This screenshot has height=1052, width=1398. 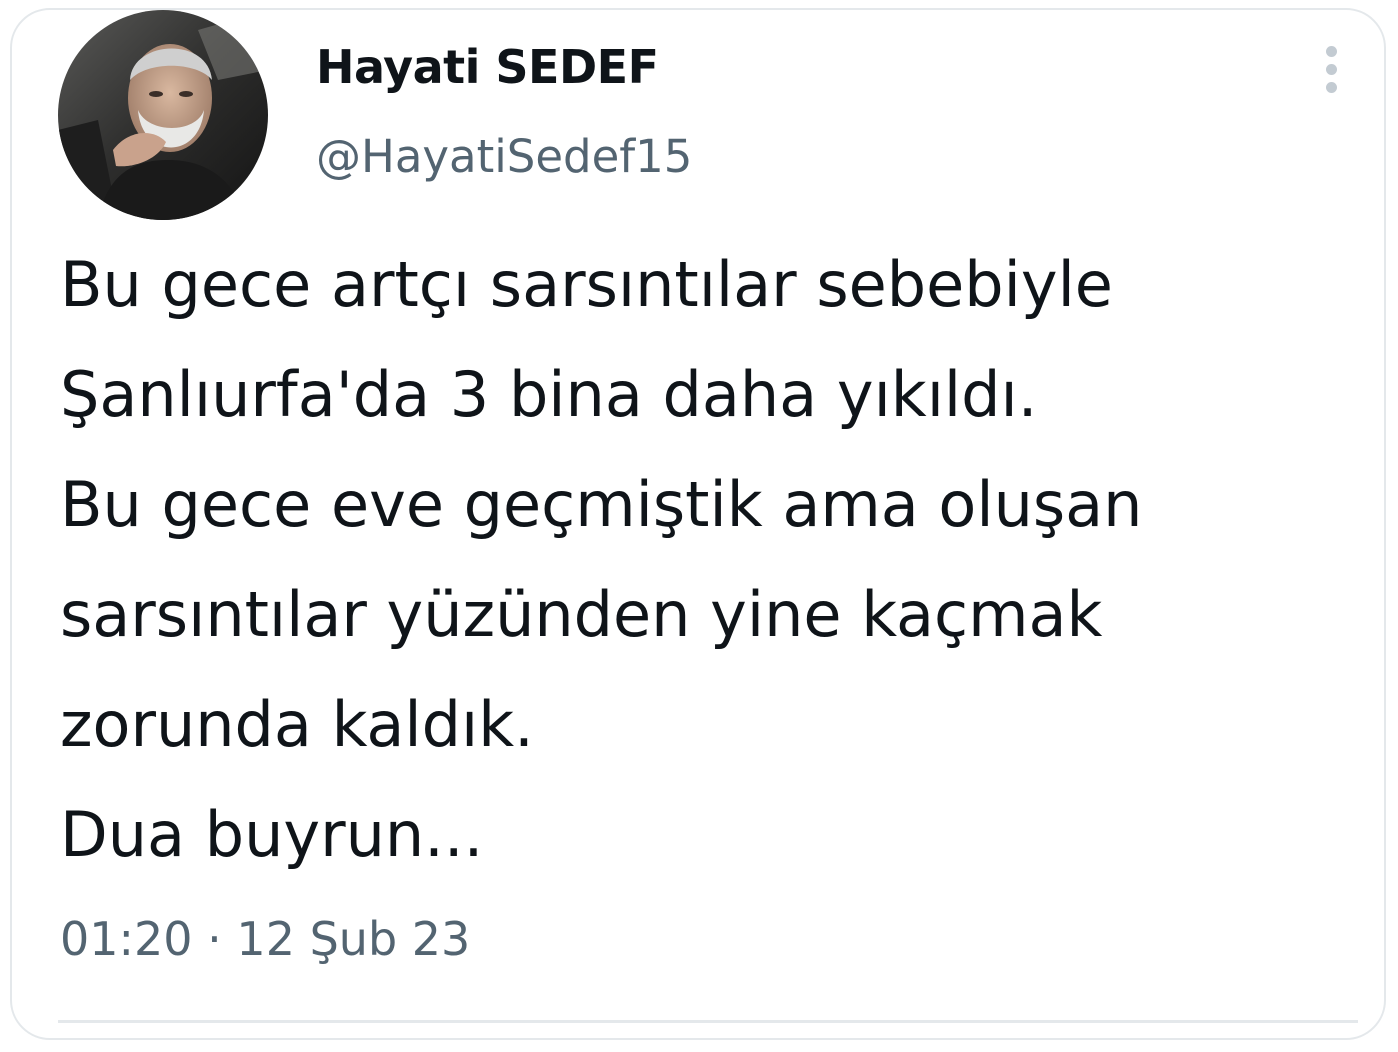 What do you see at coordinates (581, 614) in the screenshot?
I see `tweet-text-line: sarsıntılar yüzünden yine kaçmak` at bounding box center [581, 614].